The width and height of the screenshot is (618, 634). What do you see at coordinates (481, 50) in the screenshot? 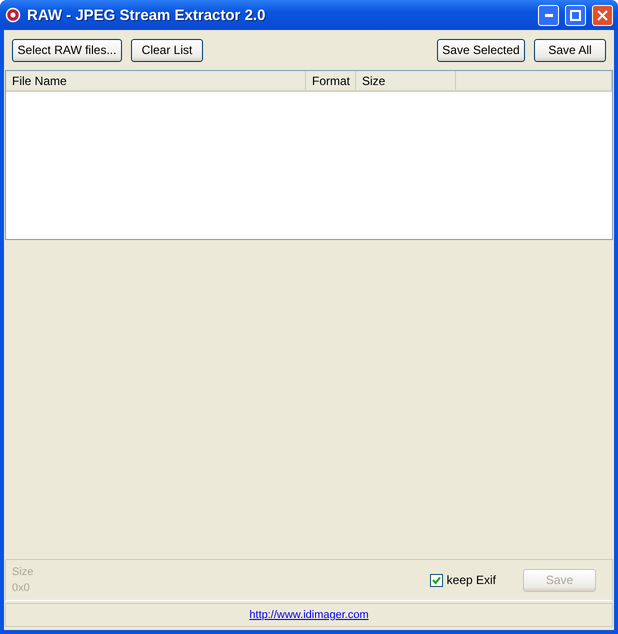
I see `save-selected-button: Save Selected` at bounding box center [481, 50].